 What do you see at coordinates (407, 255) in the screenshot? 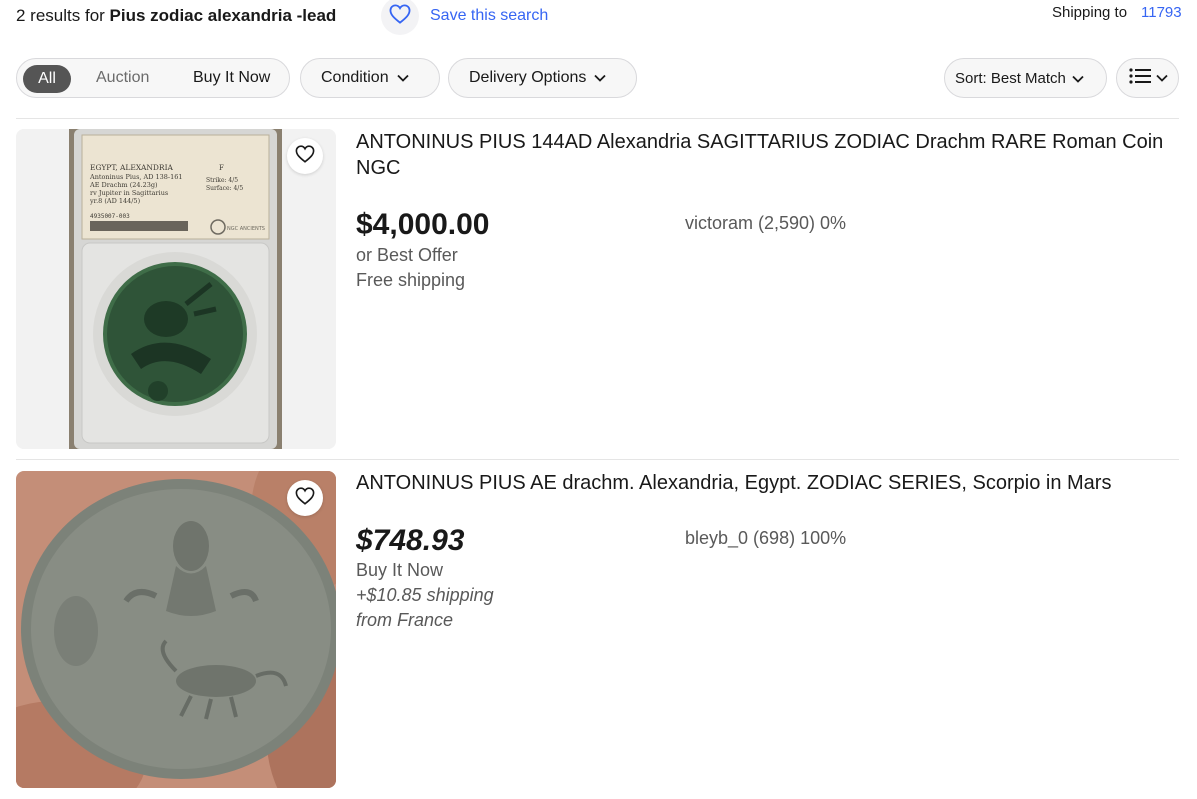
I see `best-offer-text: or Best Offer` at bounding box center [407, 255].